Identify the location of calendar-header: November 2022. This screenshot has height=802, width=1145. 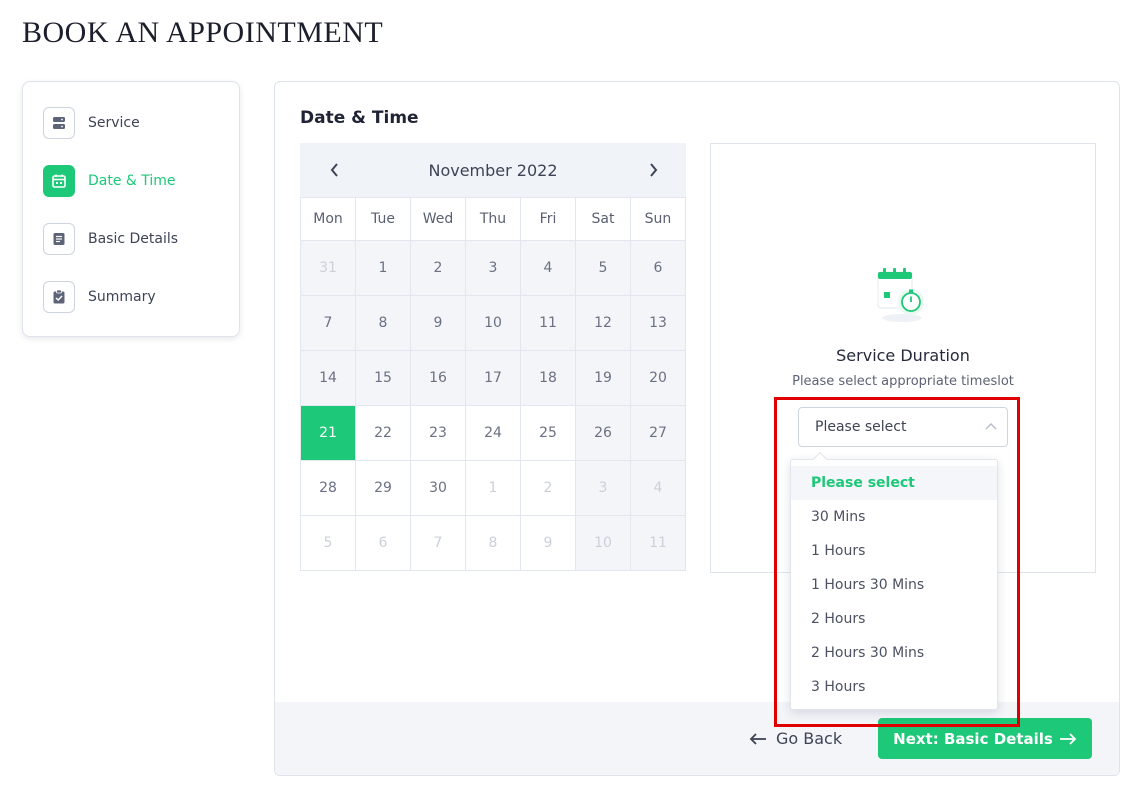
(493, 170).